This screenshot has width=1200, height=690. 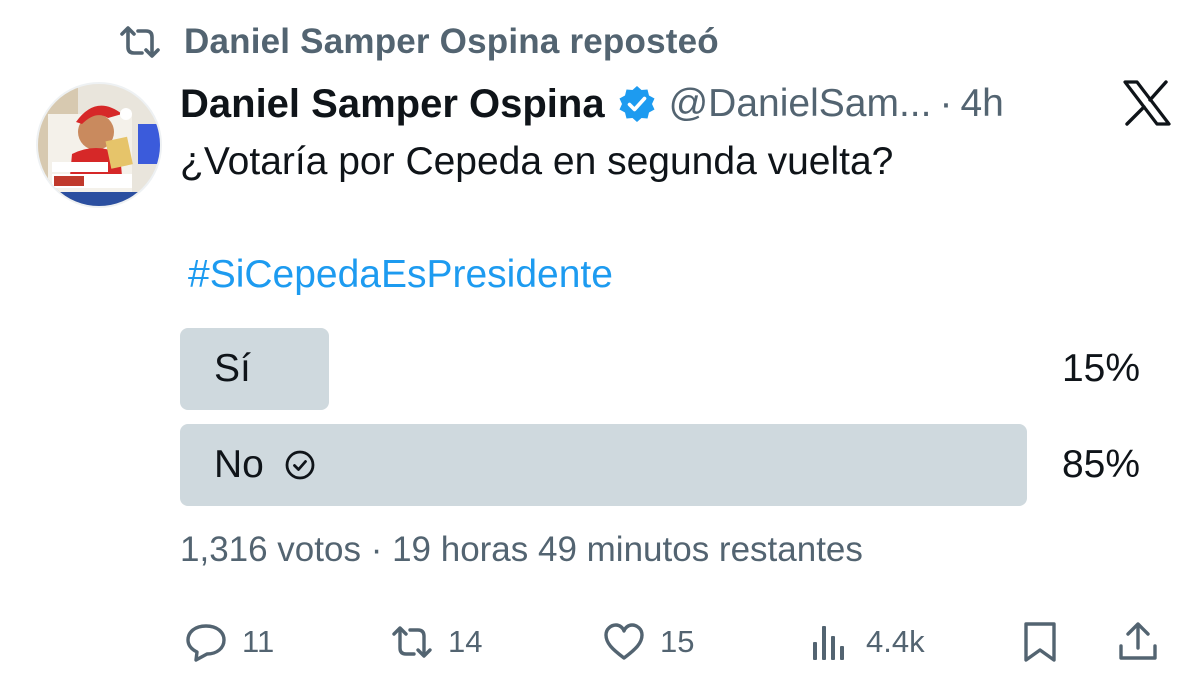 What do you see at coordinates (1100, 368) in the screenshot?
I see `poll-option-percent: 15%` at bounding box center [1100, 368].